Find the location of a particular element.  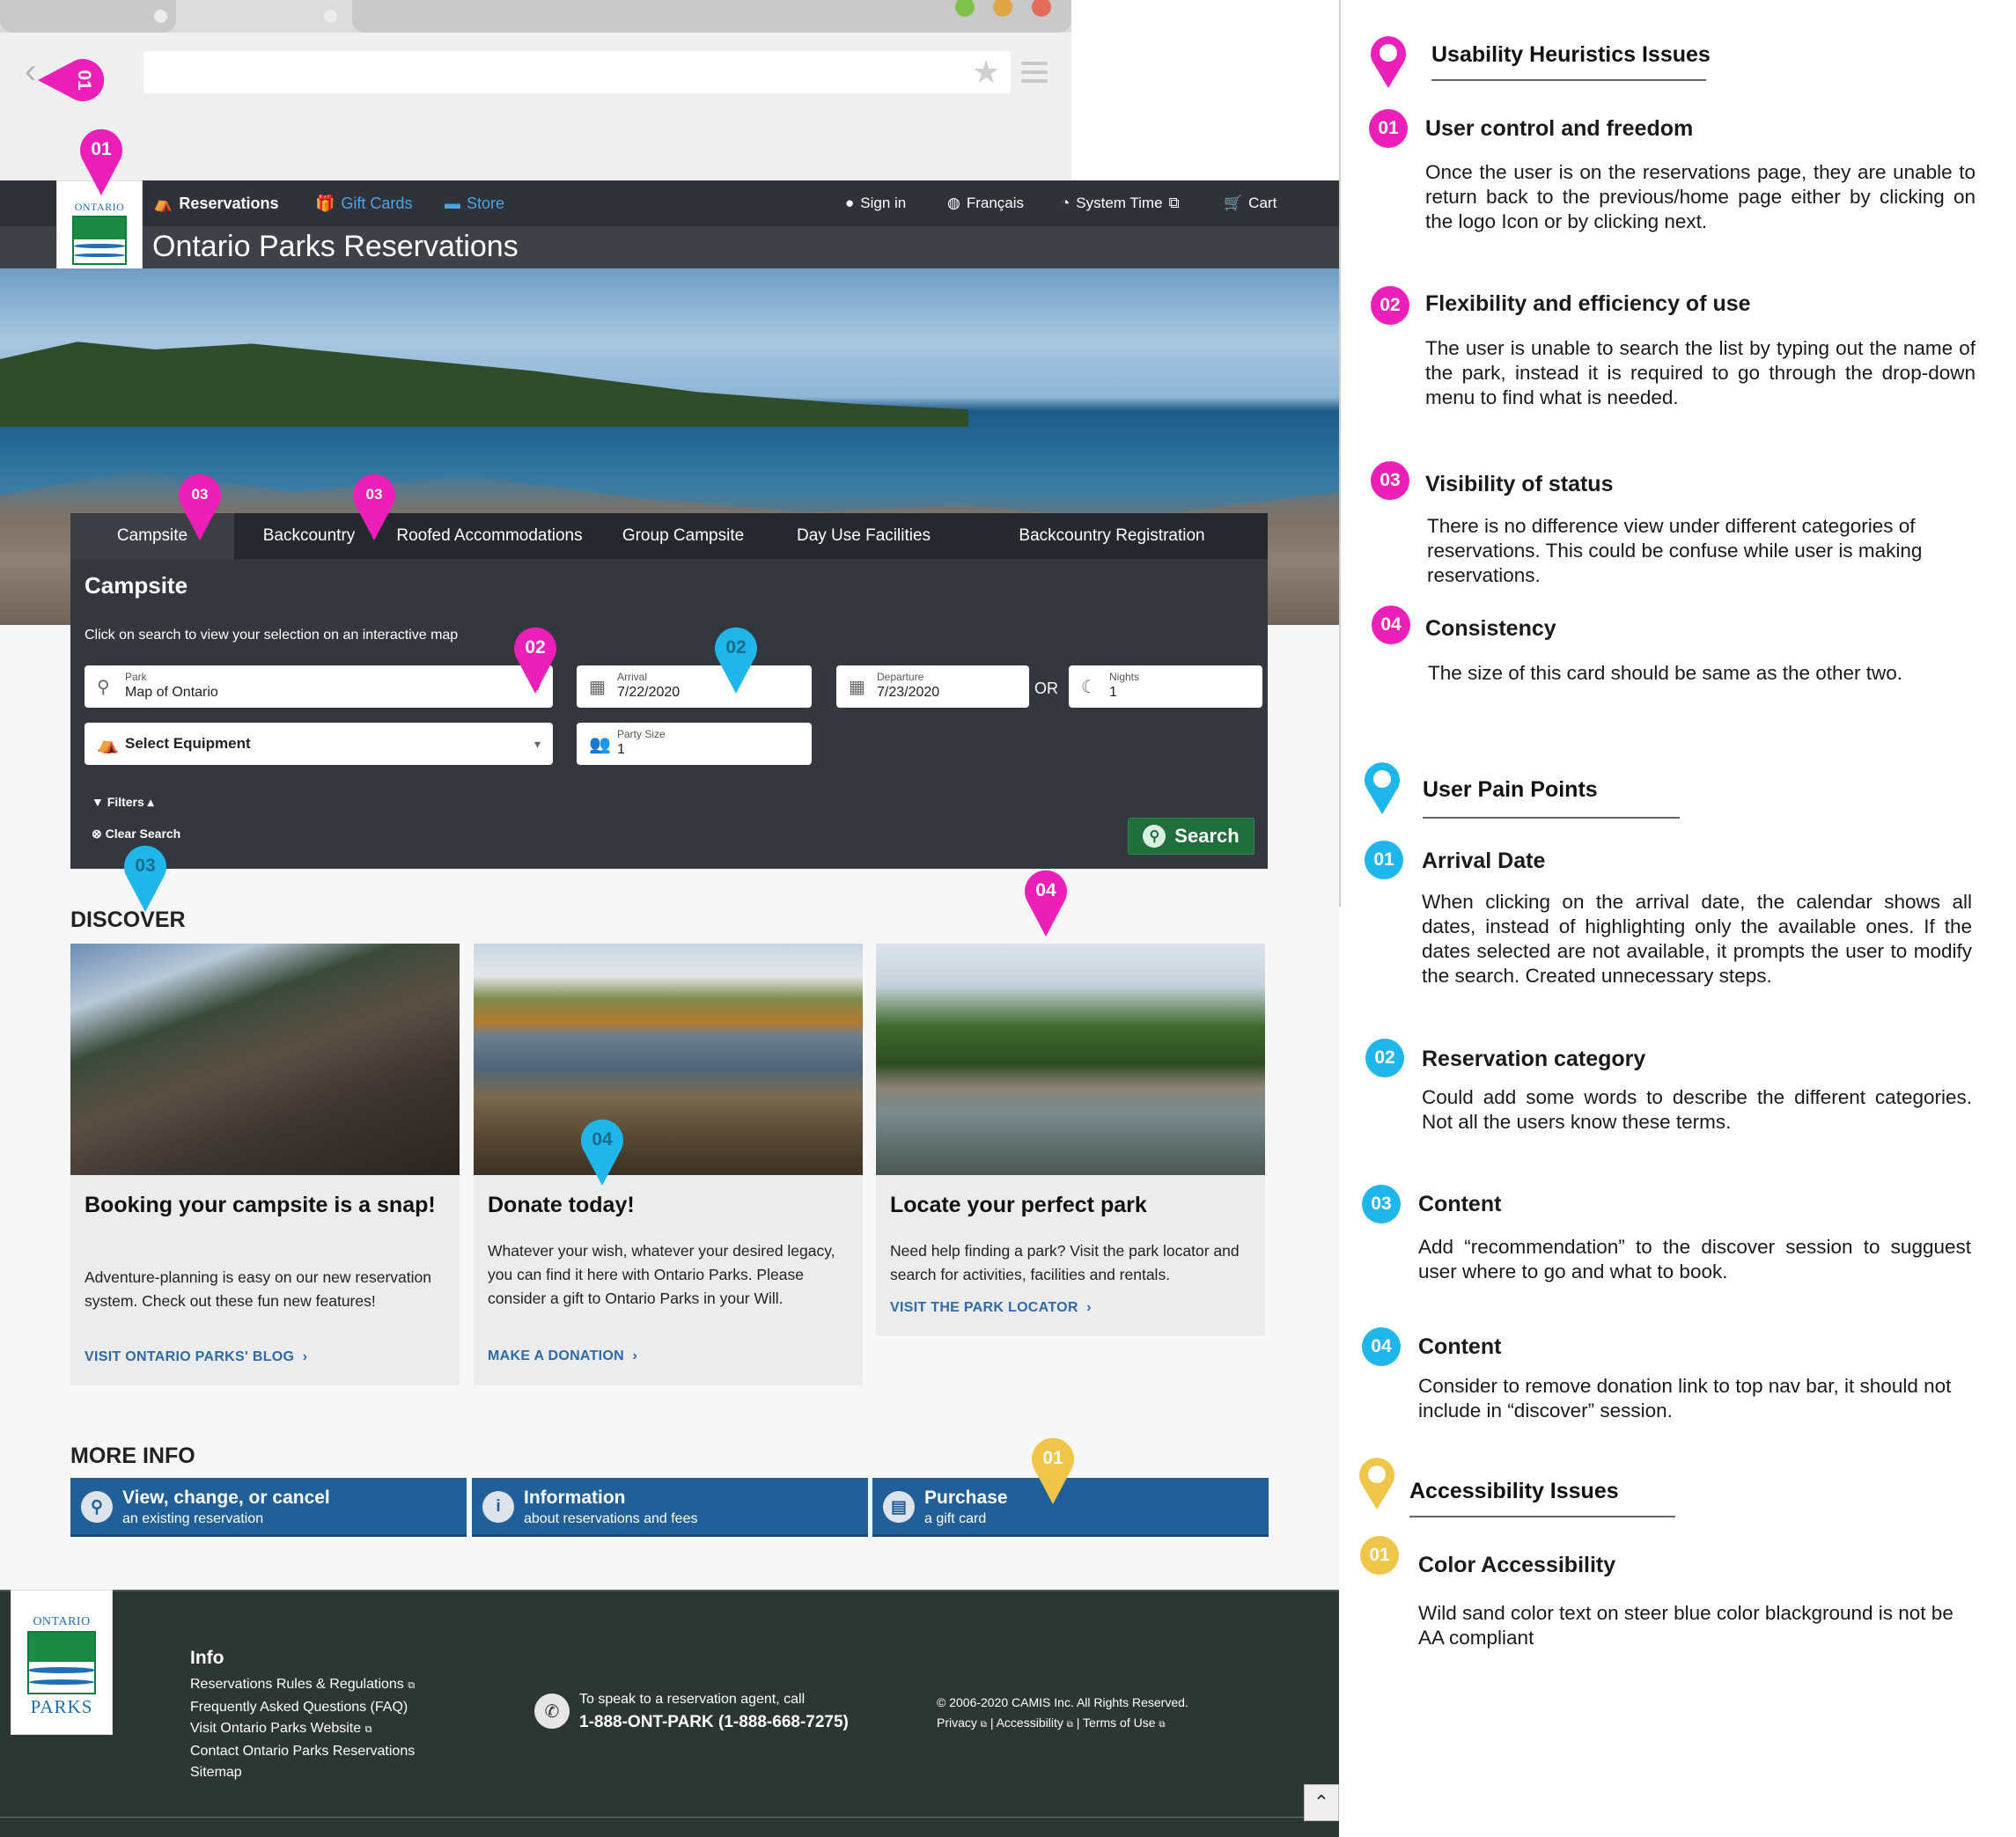

cart-icon: 🛒 is located at coordinates (1233, 203).